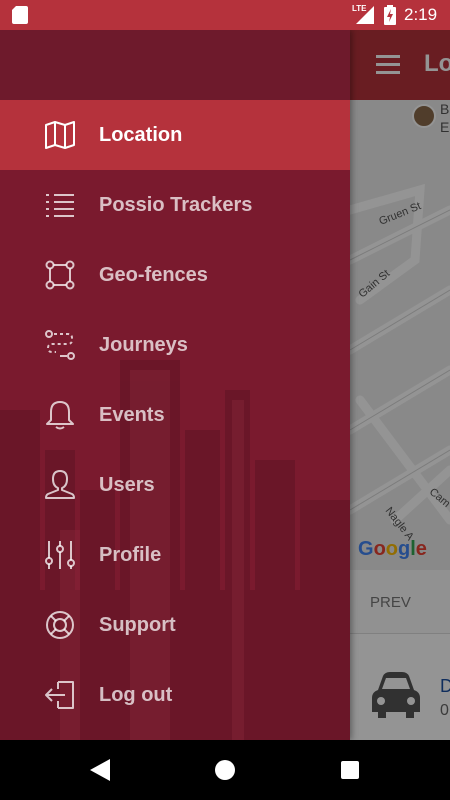  What do you see at coordinates (350, 770) in the screenshot?
I see `recents-icon` at bounding box center [350, 770].